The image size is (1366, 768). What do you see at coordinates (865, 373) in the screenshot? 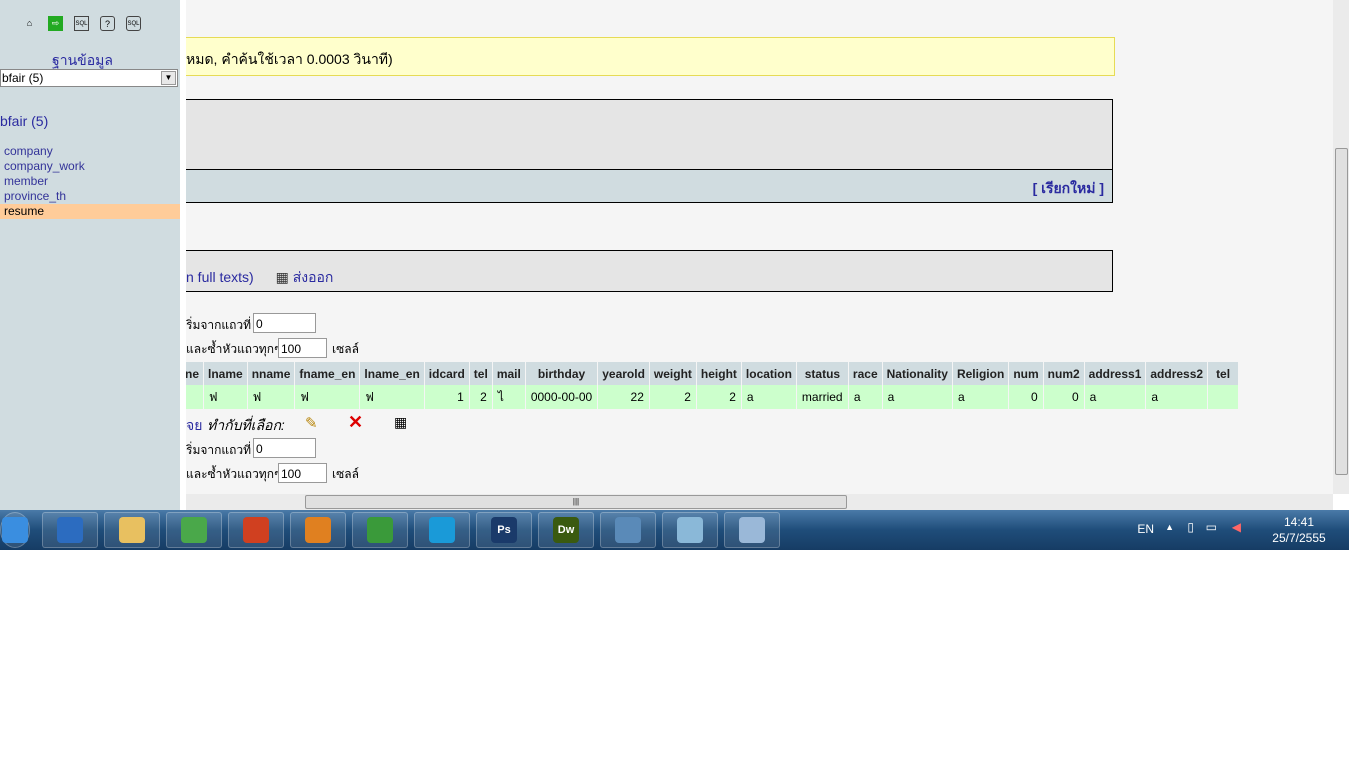
I see `column-header-race: race` at bounding box center [865, 373].